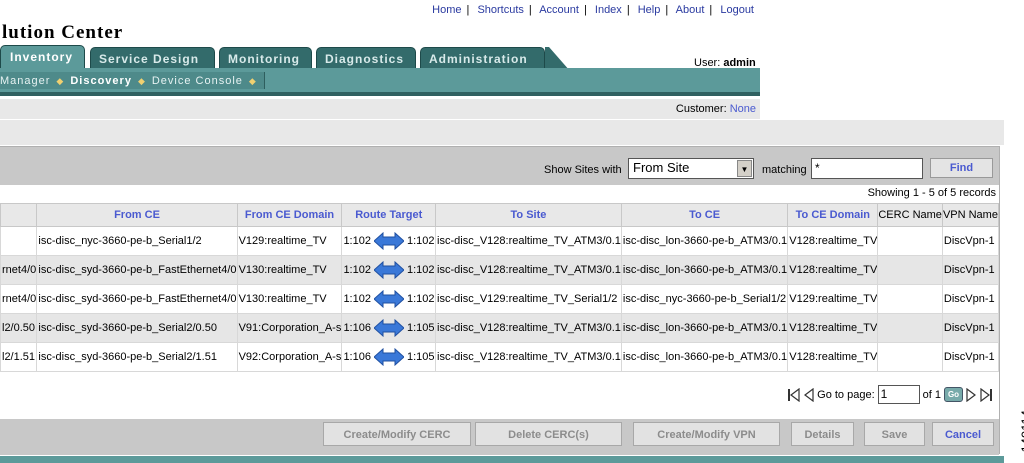  Describe the element at coordinates (197, 81) in the screenshot. I see `subnav-item-device-console: Device Console` at that location.